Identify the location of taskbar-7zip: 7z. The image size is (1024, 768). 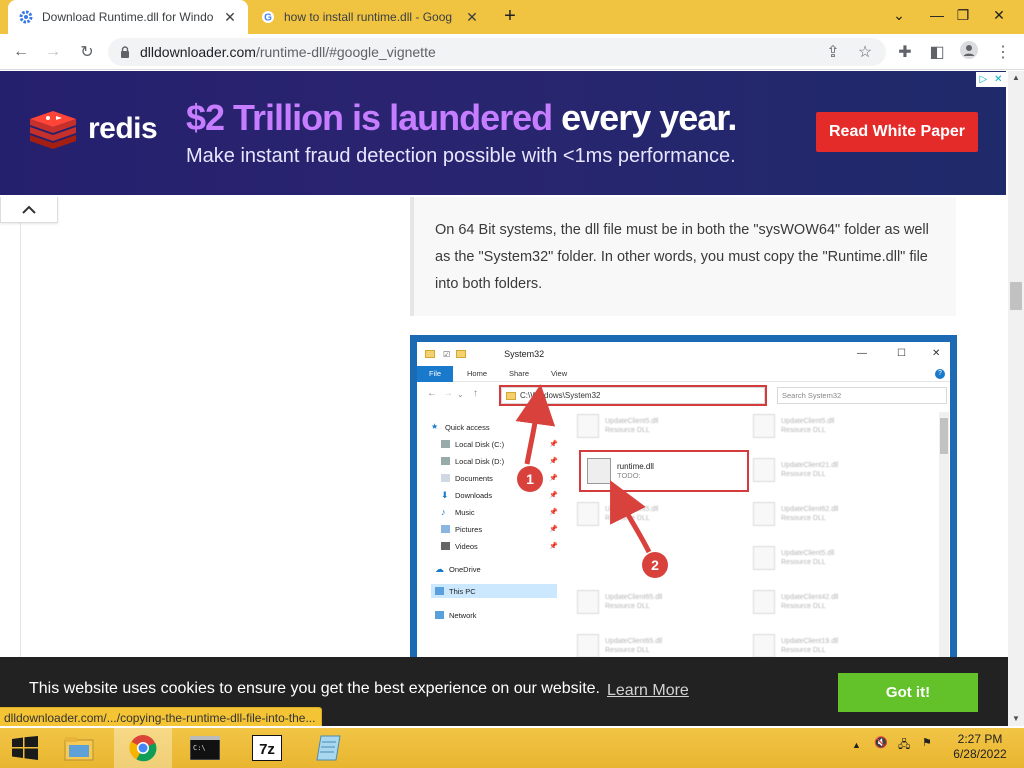
(267, 748).